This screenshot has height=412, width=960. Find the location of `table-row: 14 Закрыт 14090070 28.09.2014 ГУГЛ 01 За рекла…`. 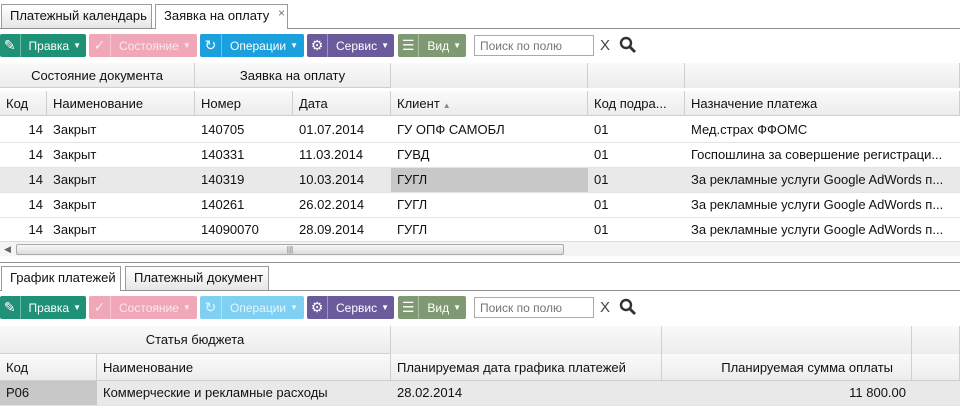

table-row: 14 Закрыт 14090070 28.09.2014 ГУГЛ 01 За рекла… is located at coordinates (480, 230).